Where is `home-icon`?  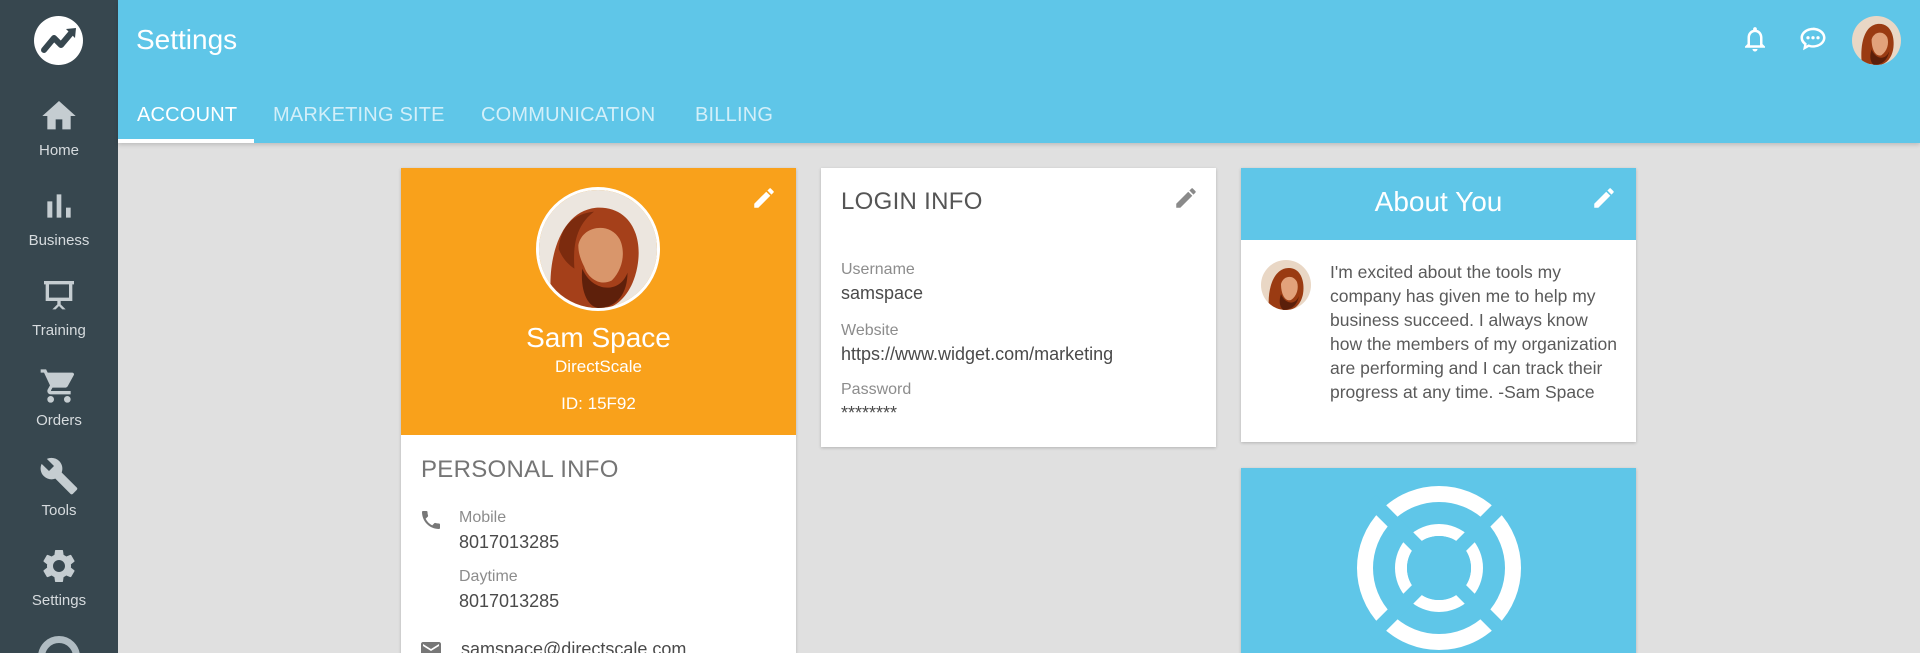 home-icon is located at coordinates (59, 115).